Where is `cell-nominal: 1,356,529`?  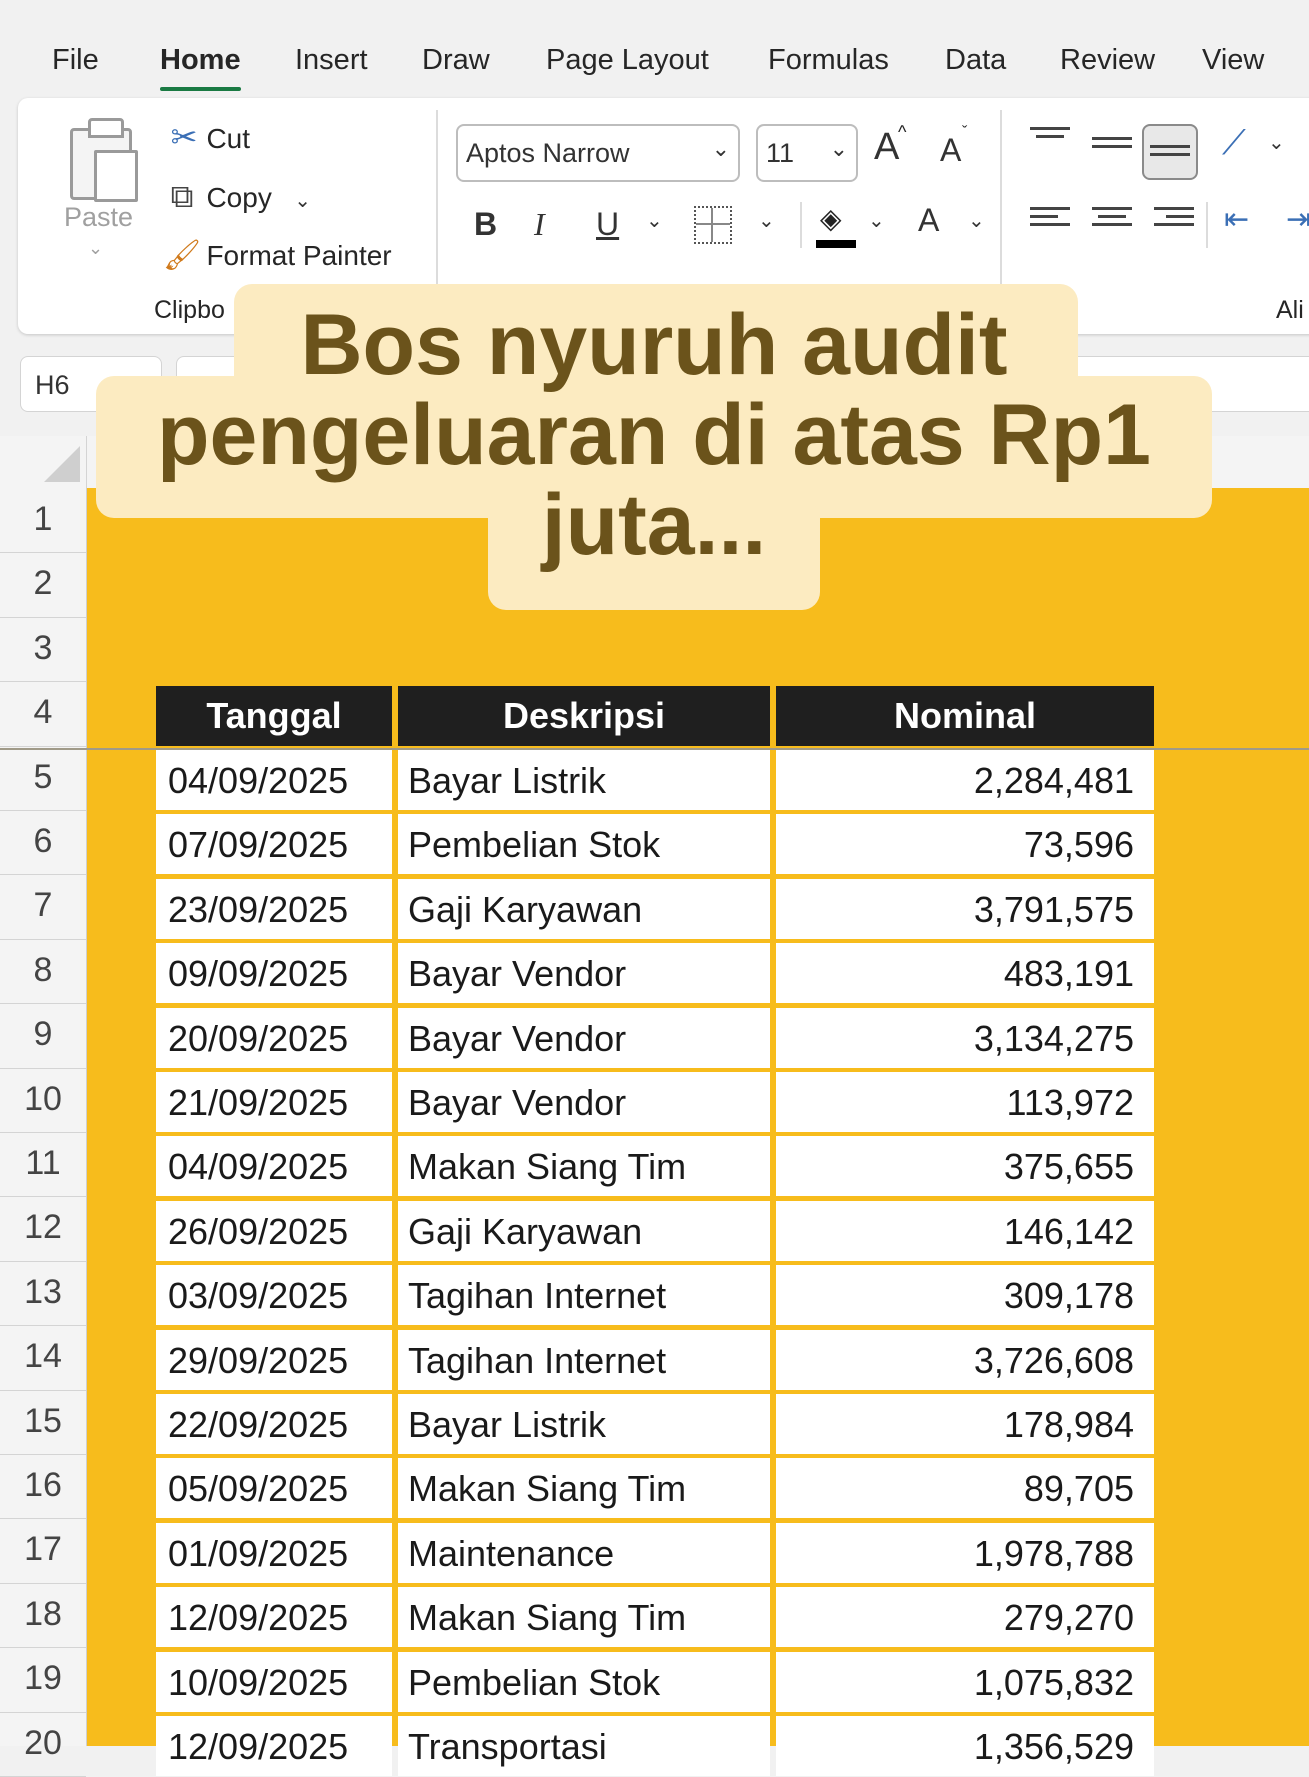 cell-nominal: 1,356,529 is located at coordinates (965, 1746).